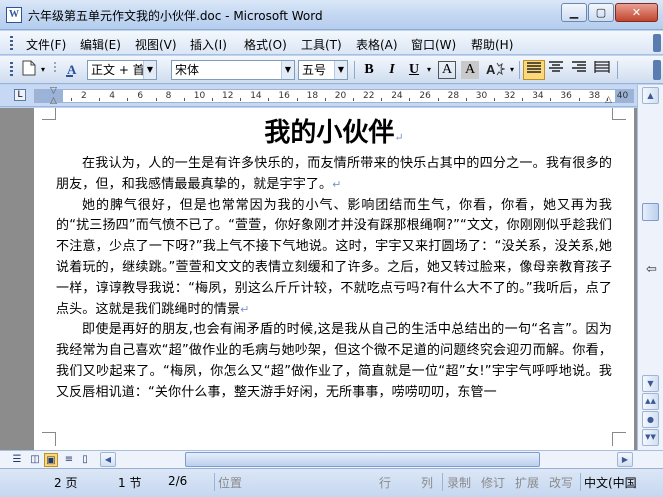 This screenshot has width=663, height=497. Describe the element at coordinates (334, 96) in the screenshot. I see `horizontal-ruler: 2 4 6 8 10 12 14 16 18 20 22 24 26 28 30 32 34 36 38 40` at that location.